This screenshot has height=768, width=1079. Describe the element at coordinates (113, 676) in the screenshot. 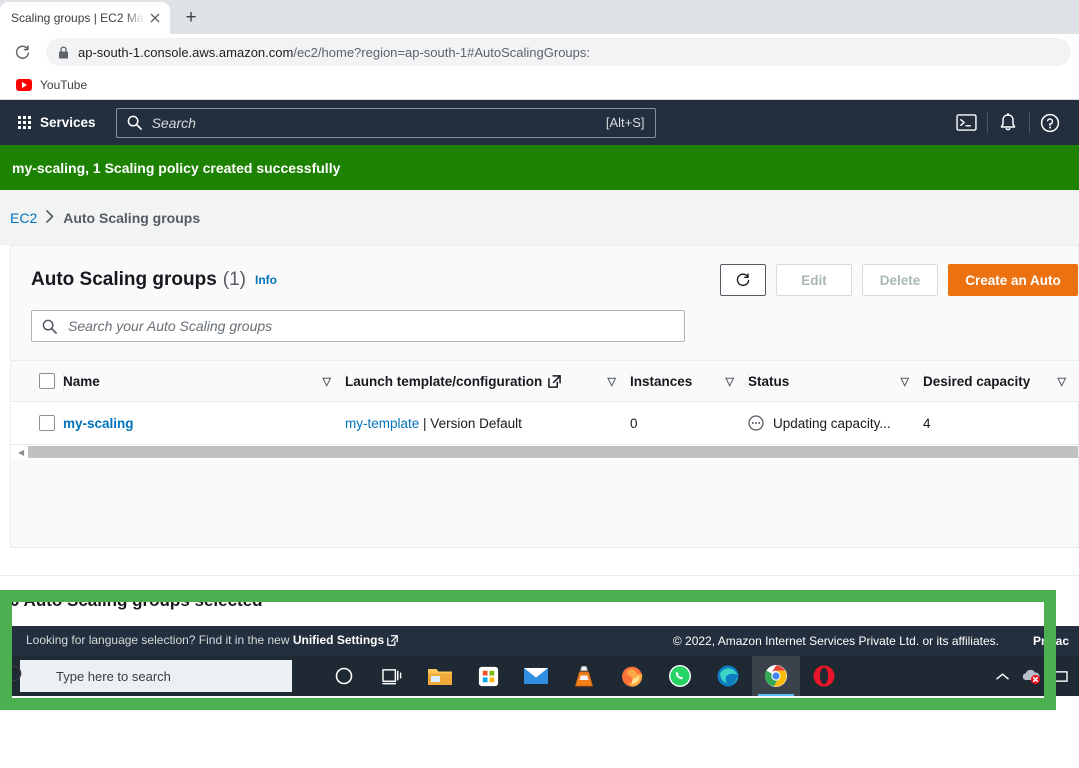

I see `taskbar-search-placeholder: Type here to search` at that location.